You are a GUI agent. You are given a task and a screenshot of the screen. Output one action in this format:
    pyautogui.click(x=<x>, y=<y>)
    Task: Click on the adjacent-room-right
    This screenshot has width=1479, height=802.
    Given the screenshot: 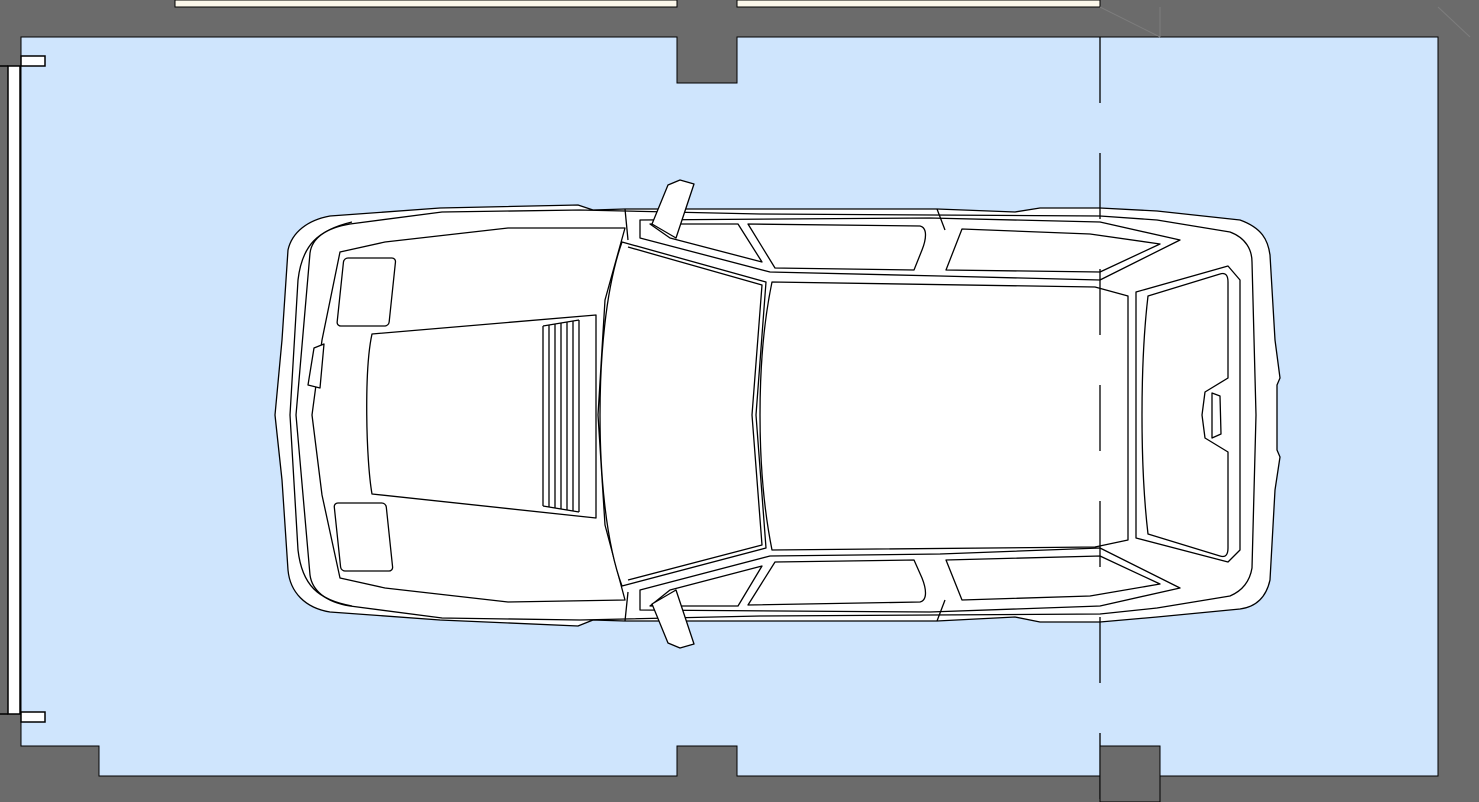 What is the action you would take?
    pyautogui.click(x=918, y=4)
    